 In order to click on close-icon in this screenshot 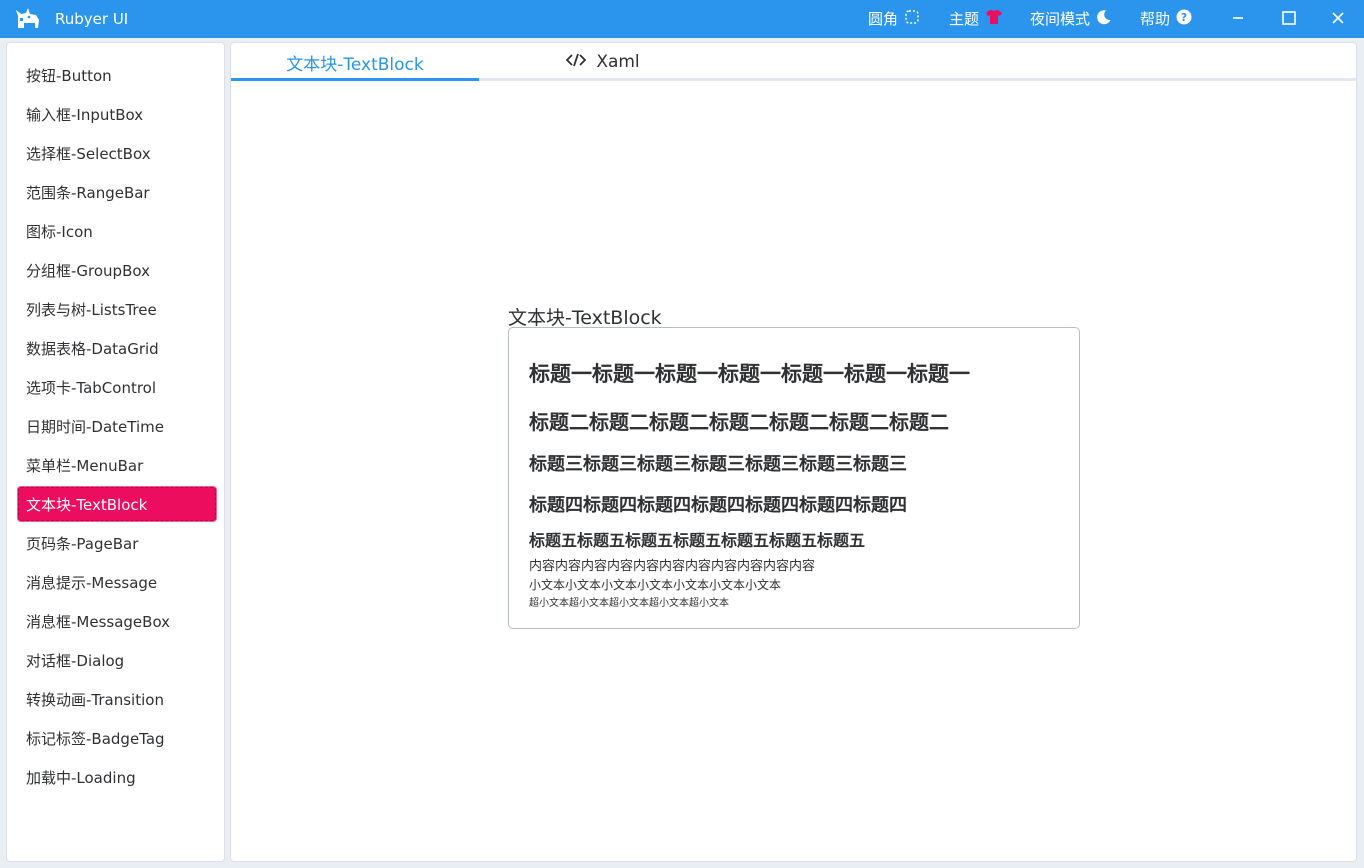, I will do `click(1338, 19)`.